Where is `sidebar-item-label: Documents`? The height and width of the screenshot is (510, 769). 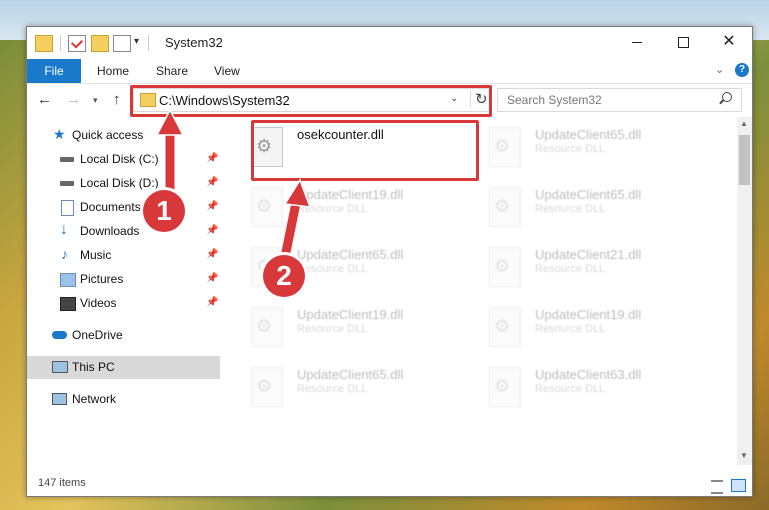
sidebar-item-label: Documents is located at coordinates (110, 207).